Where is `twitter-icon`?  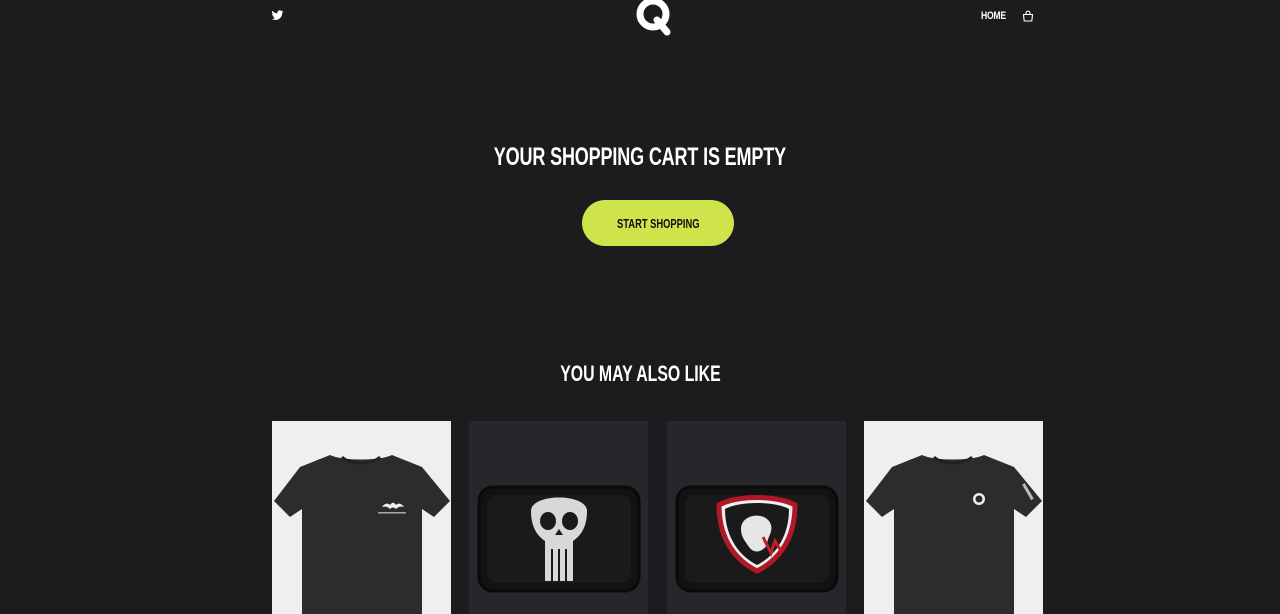 twitter-icon is located at coordinates (277, 15).